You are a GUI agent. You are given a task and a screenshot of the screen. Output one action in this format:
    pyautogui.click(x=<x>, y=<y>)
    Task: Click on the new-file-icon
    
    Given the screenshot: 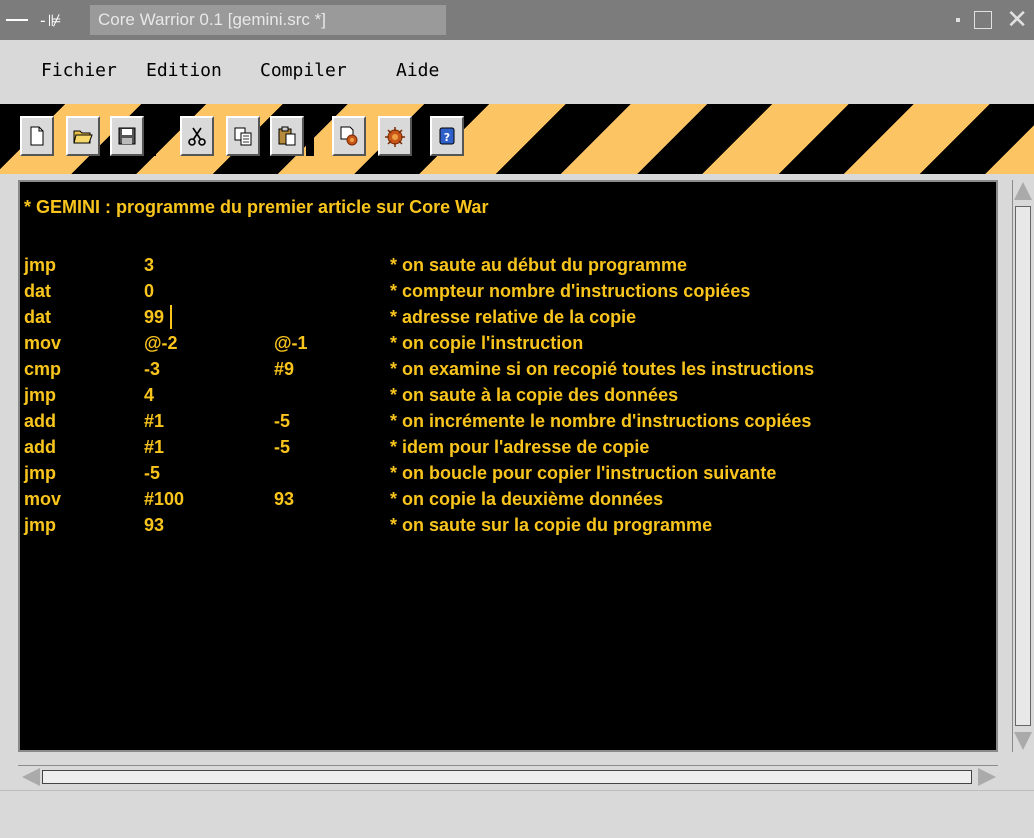 What is the action you would take?
    pyautogui.click(x=37, y=136)
    